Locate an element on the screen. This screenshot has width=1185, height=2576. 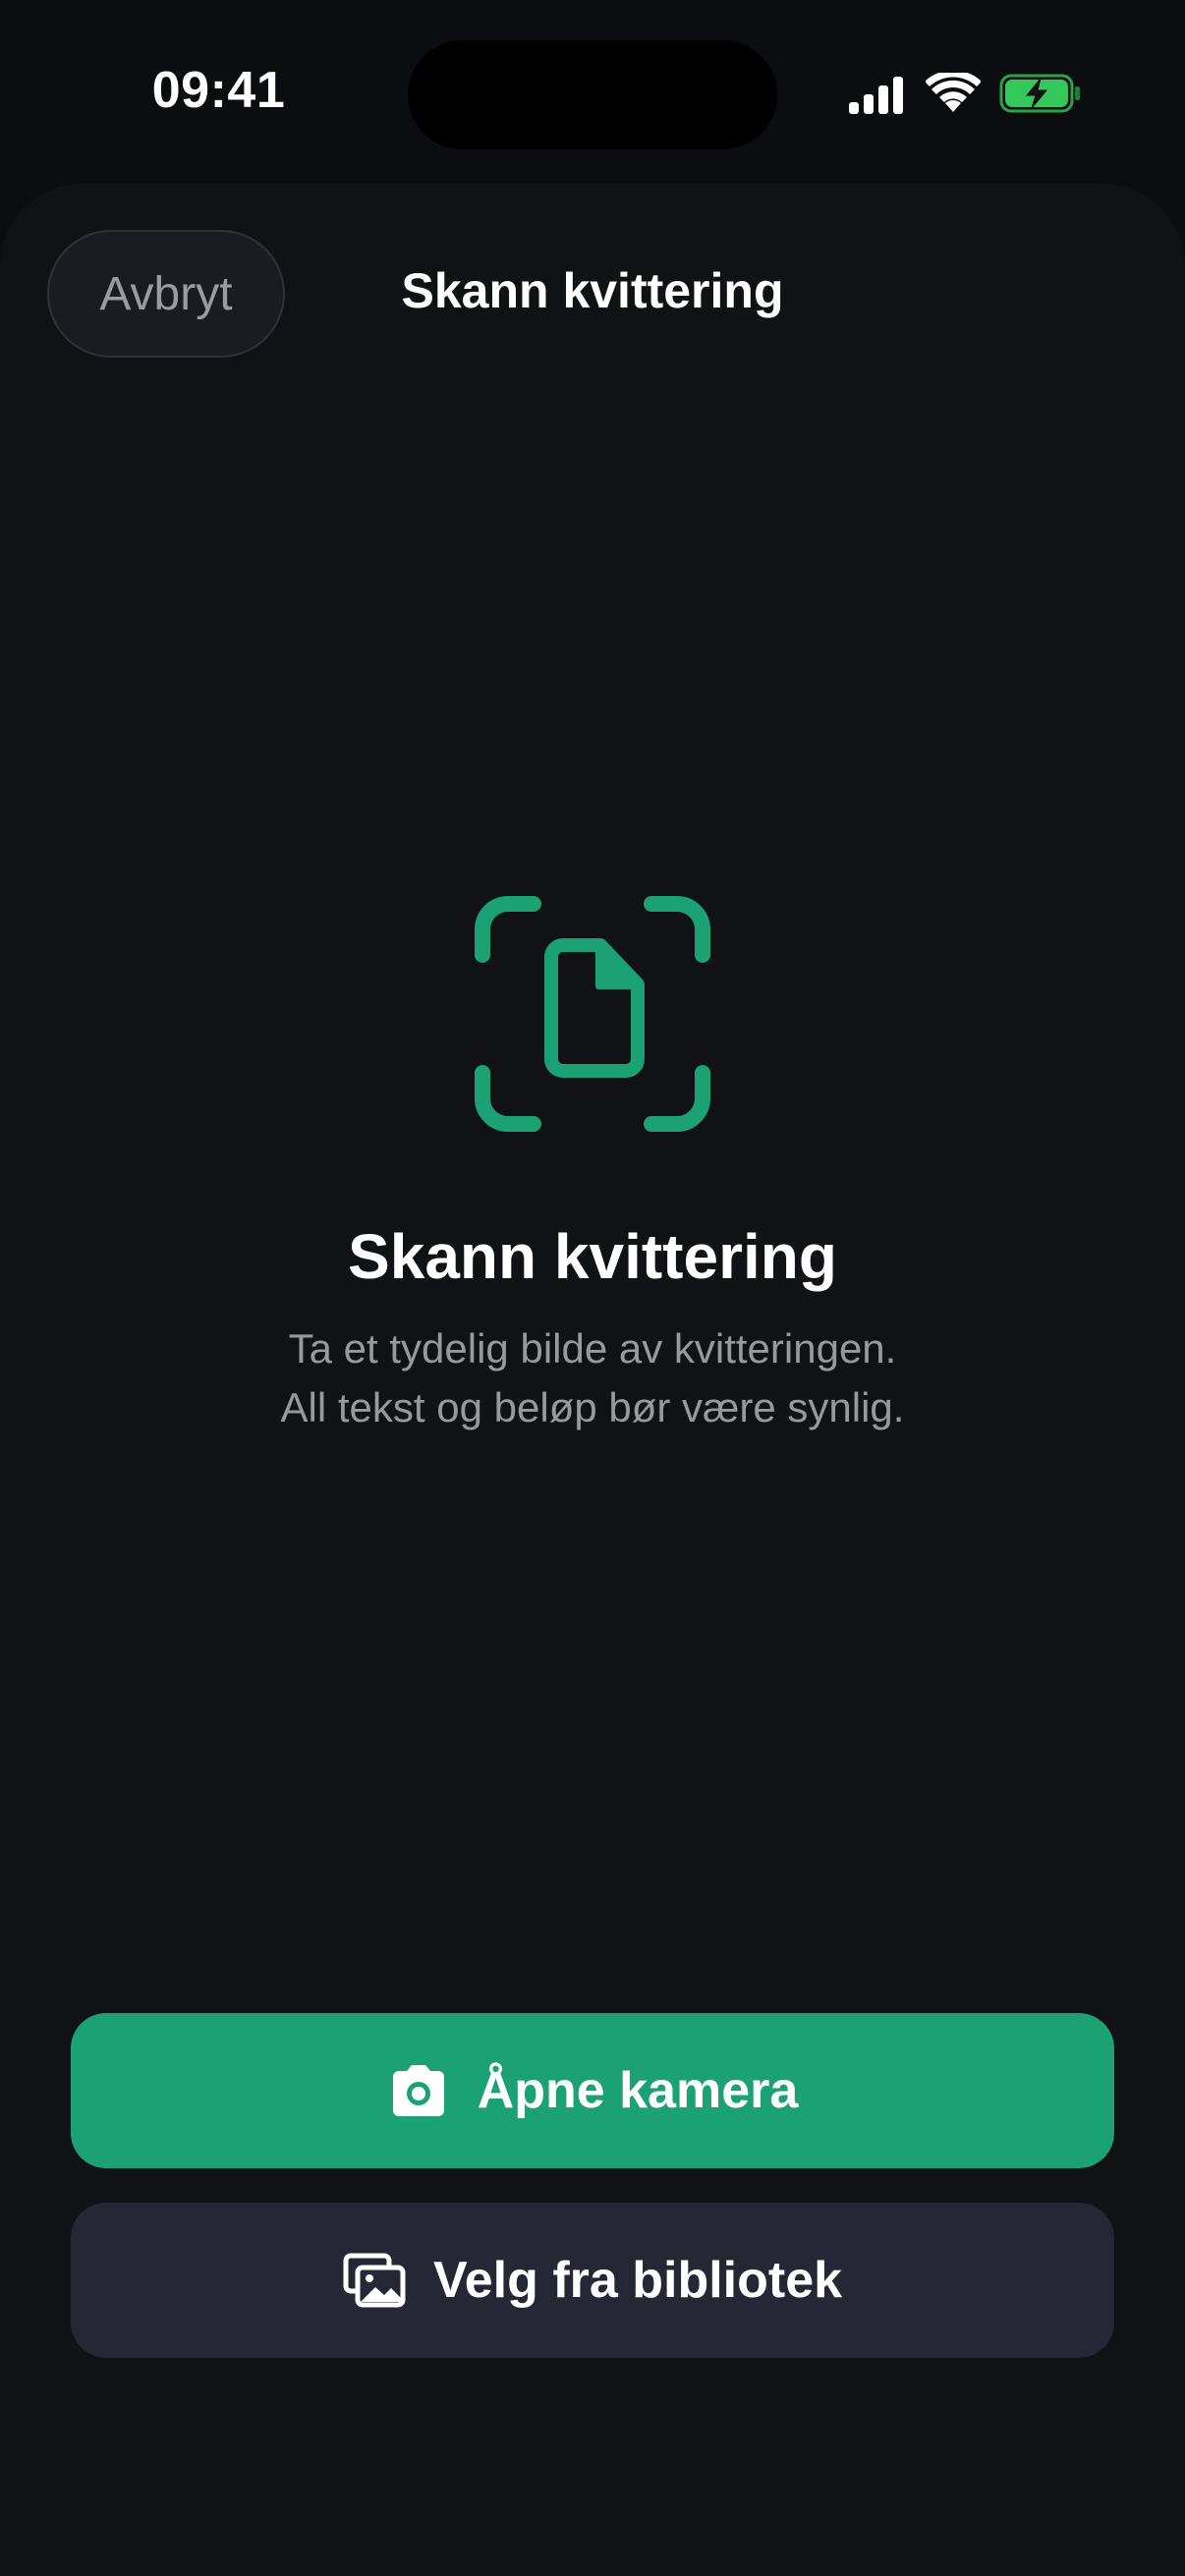
status-bar: 09:41 is located at coordinates (592, 93).